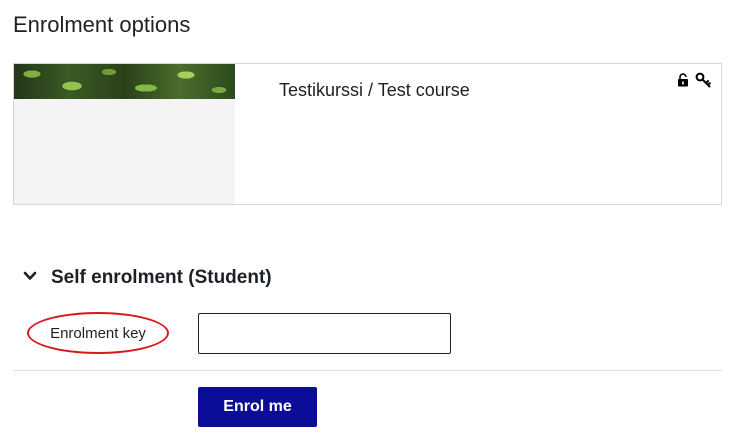 The height and width of the screenshot is (443, 730). What do you see at coordinates (30, 278) in the screenshot?
I see `chevron-down-icon` at bounding box center [30, 278].